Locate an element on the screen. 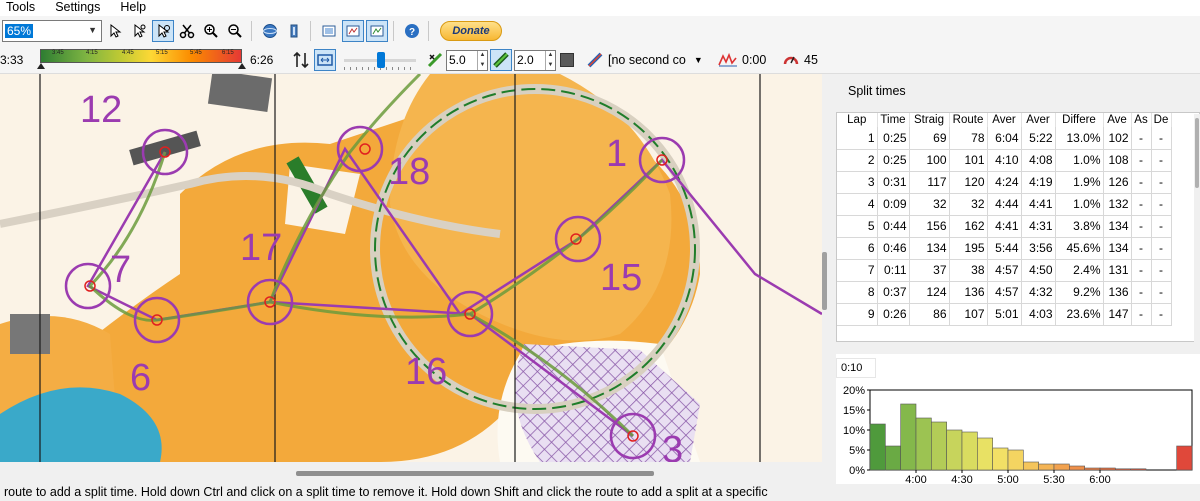 The height and width of the screenshot is (501, 1200). zoom-in-icon is located at coordinates (211, 31).